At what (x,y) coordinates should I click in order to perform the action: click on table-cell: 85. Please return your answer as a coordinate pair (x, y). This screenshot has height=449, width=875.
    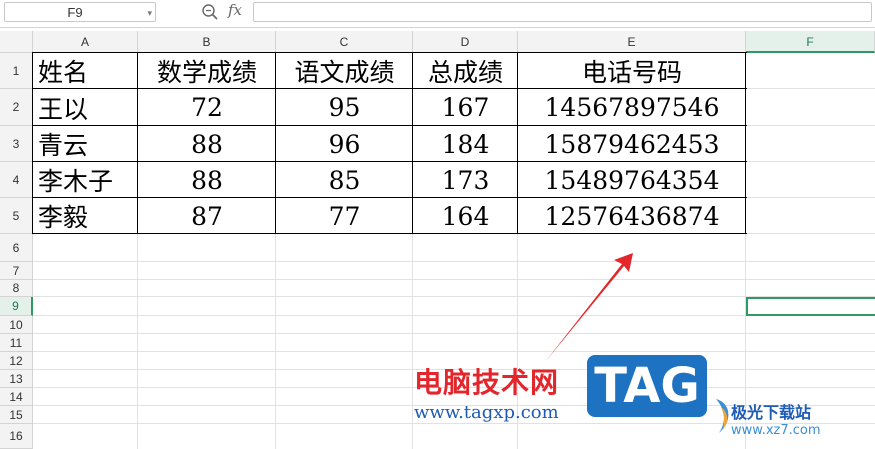
    Looking at the image, I should click on (344, 180).